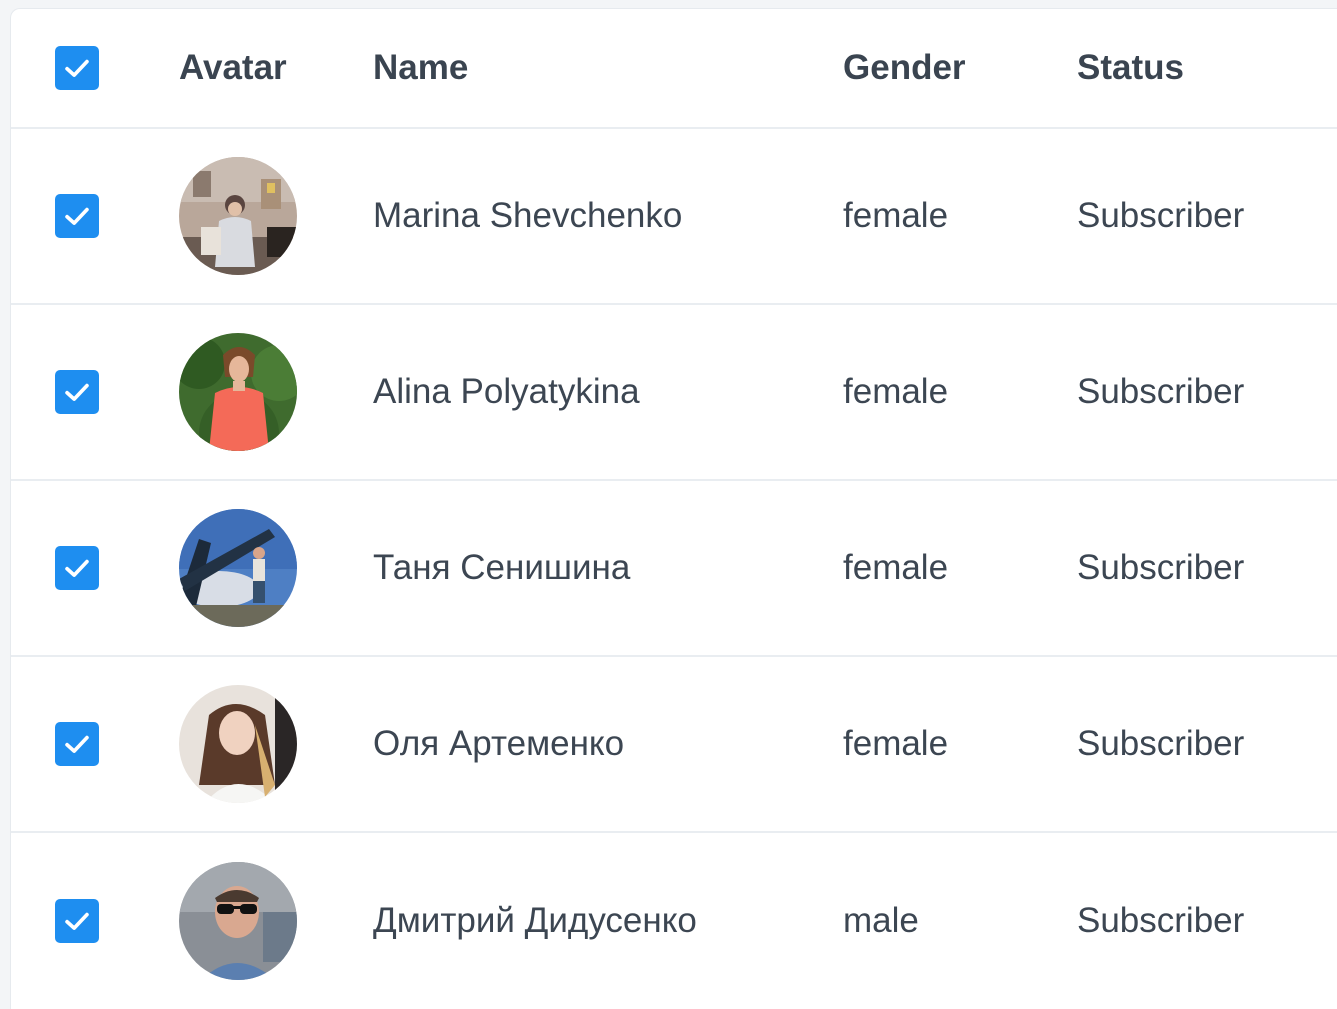 This screenshot has width=1337, height=1009. What do you see at coordinates (1130, 68) in the screenshot?
I see `column-header-status: Status` at bounding box center [1130, 68].